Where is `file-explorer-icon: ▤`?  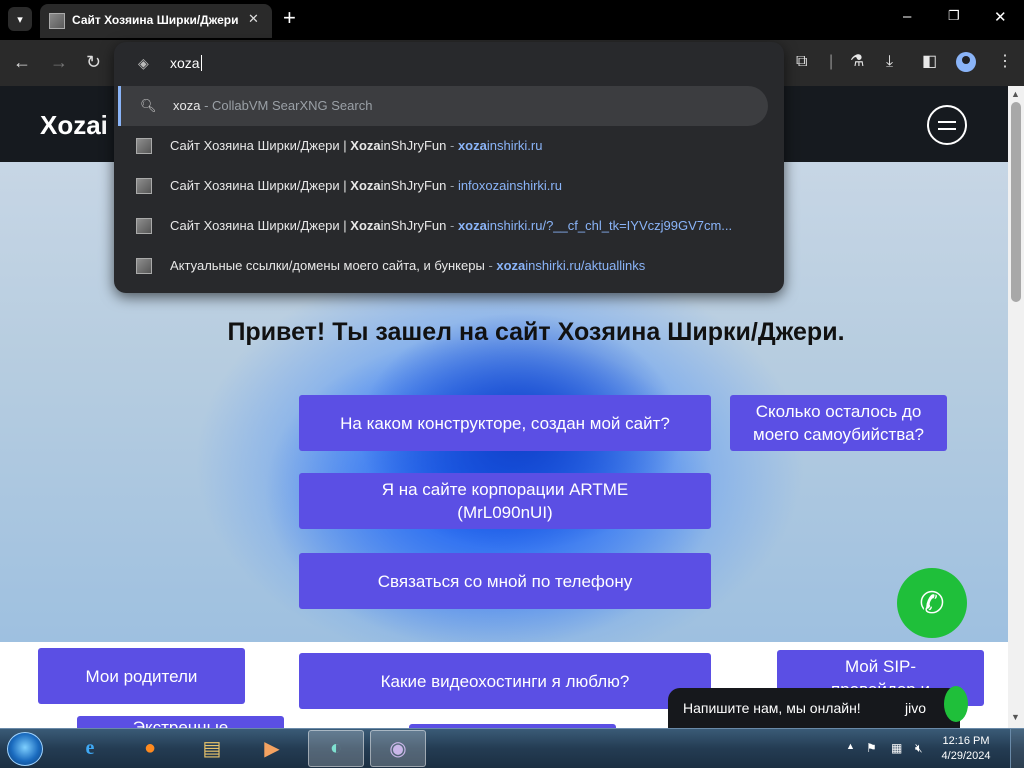
file-explorer-icon: ▤ is located at coordinates (212, 748).